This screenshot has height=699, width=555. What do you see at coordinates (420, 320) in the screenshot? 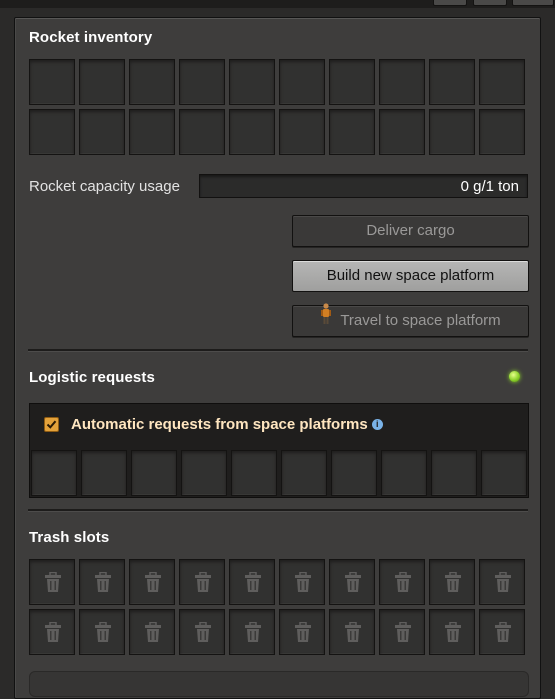
I see `travel-button-label: Travel to space platform` at bounding box center [420, 320].